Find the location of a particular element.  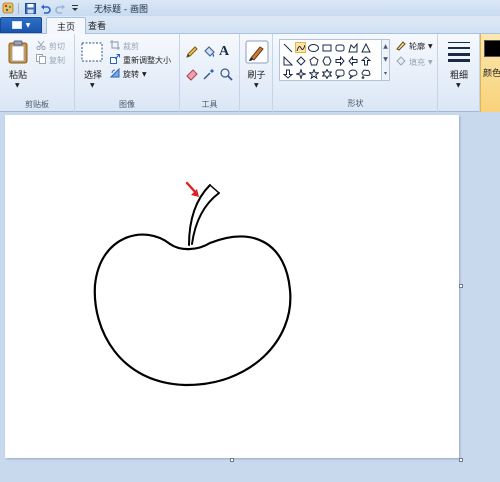

outline-button: 轮廓 ▼ is located at coordinates (414, 46).